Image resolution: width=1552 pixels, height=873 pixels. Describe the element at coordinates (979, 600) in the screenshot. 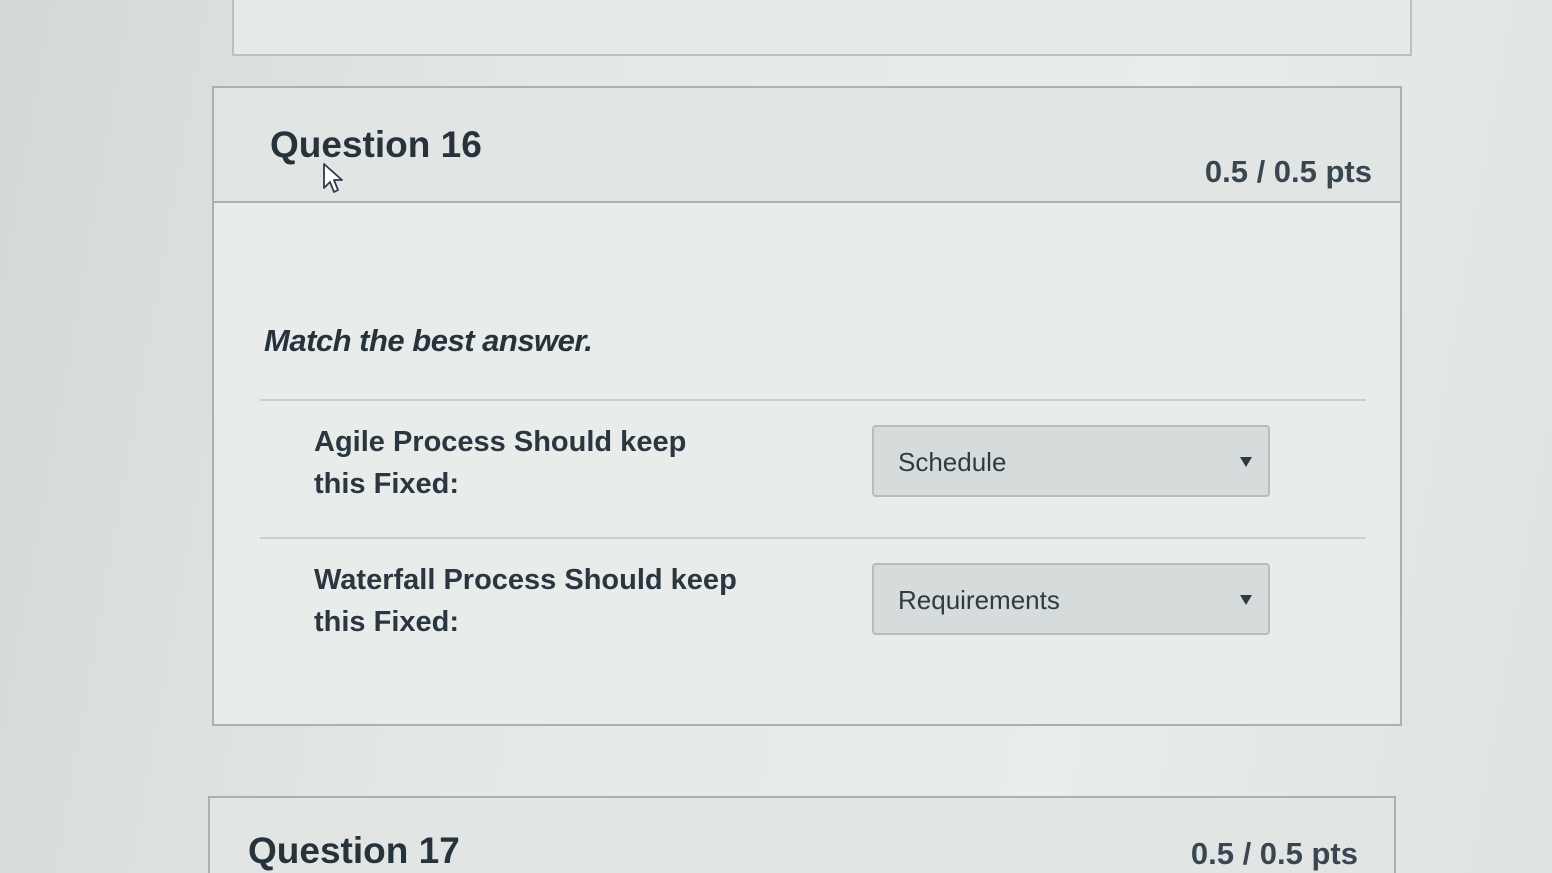

I see `select-value: Requirements` at that location.